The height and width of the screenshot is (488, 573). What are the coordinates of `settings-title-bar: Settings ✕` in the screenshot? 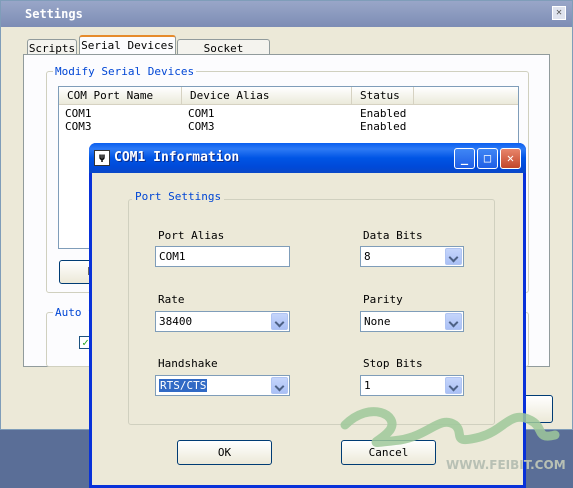 It's located at (286, 14).